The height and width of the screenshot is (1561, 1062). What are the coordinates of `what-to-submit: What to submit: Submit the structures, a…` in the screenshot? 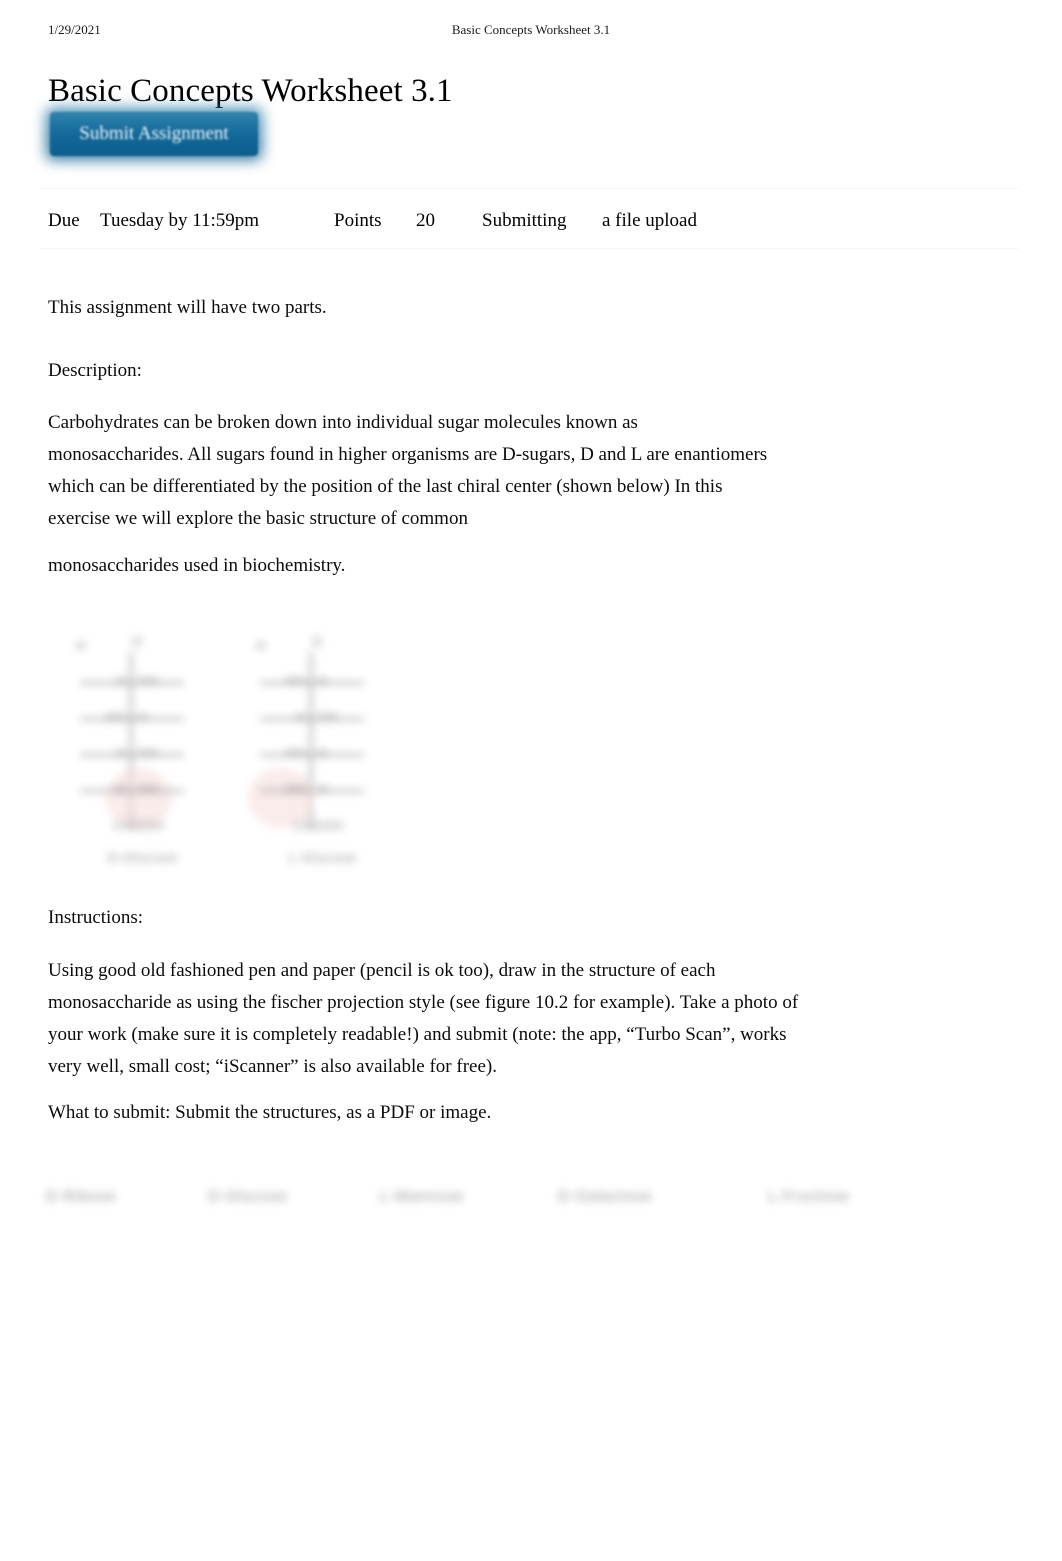 It's located at (270, 1112).